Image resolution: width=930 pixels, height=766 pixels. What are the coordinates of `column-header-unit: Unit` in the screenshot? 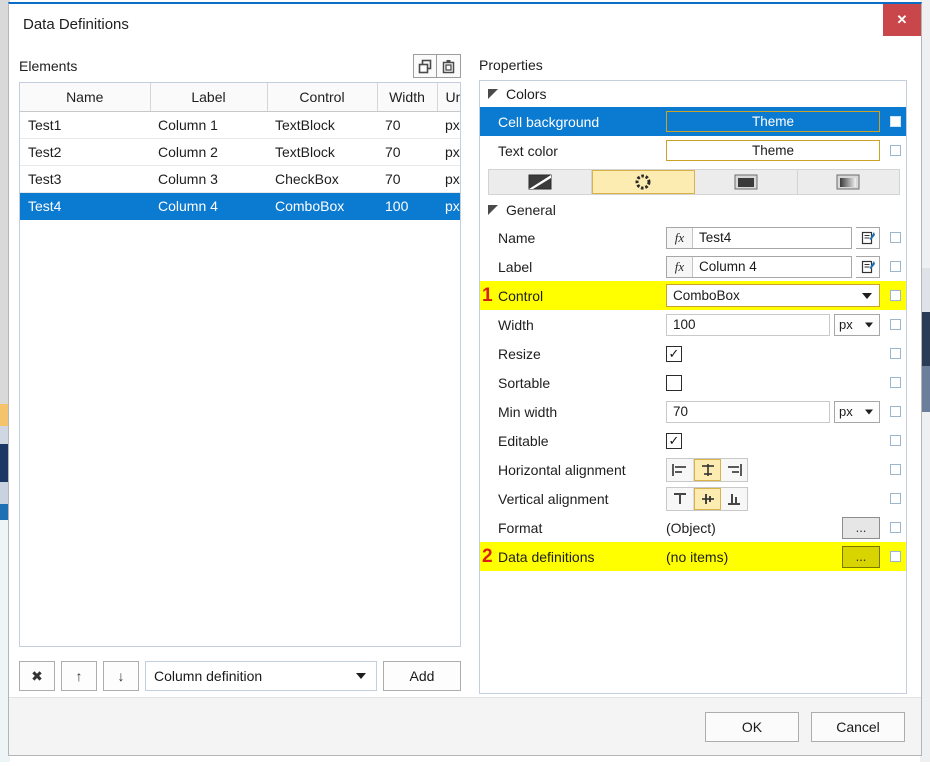 It's located at (449, 97).